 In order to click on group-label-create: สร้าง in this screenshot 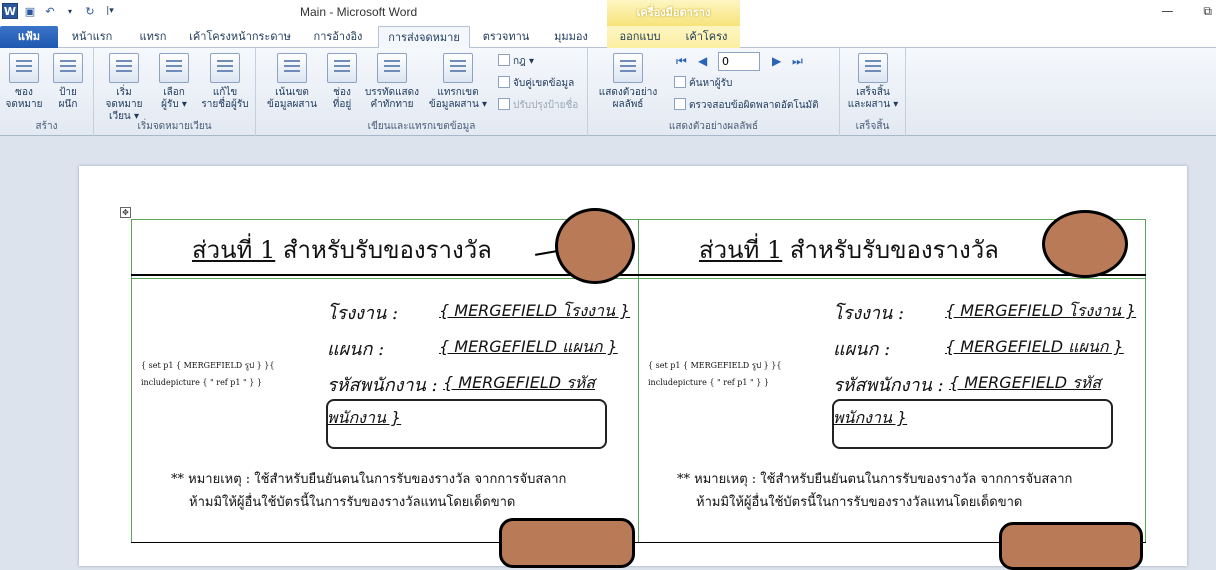, I will do `click(46, 126)`.